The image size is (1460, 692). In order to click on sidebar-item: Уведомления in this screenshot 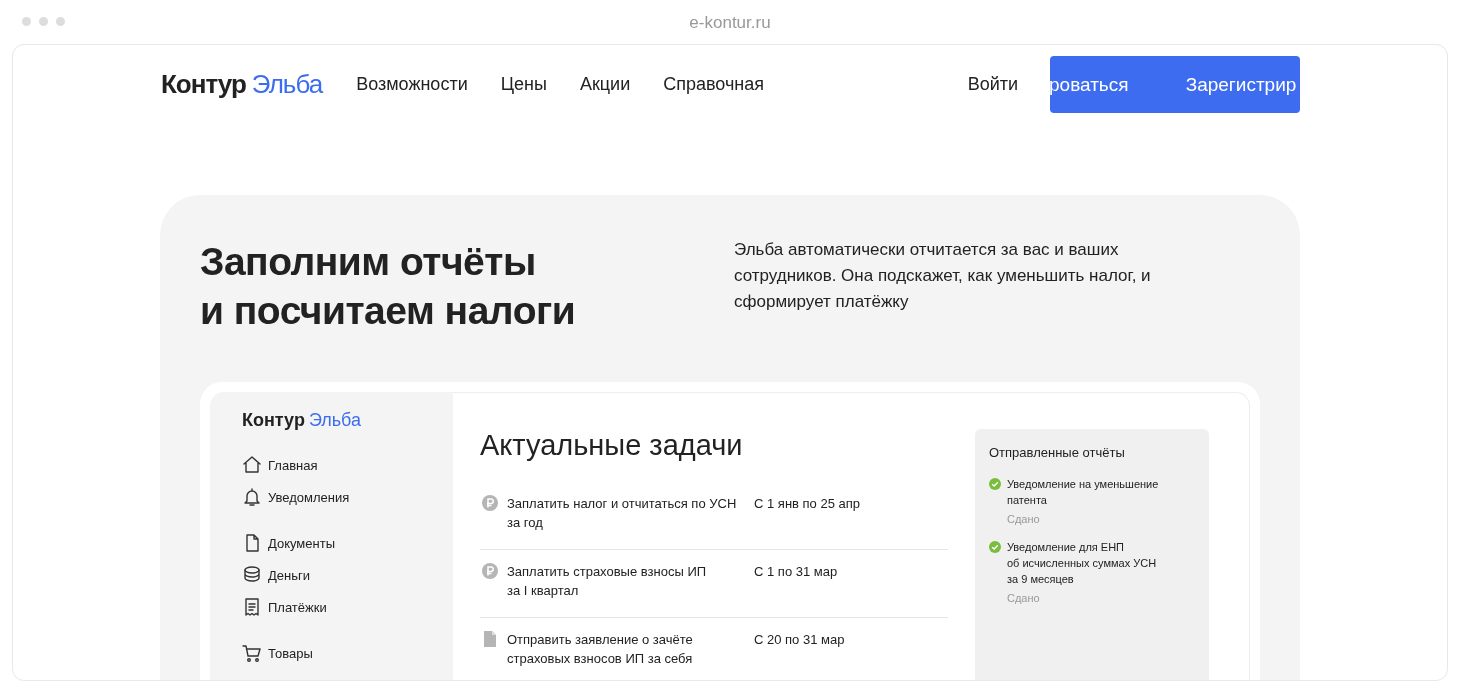, I will do `click(347, 497)`.